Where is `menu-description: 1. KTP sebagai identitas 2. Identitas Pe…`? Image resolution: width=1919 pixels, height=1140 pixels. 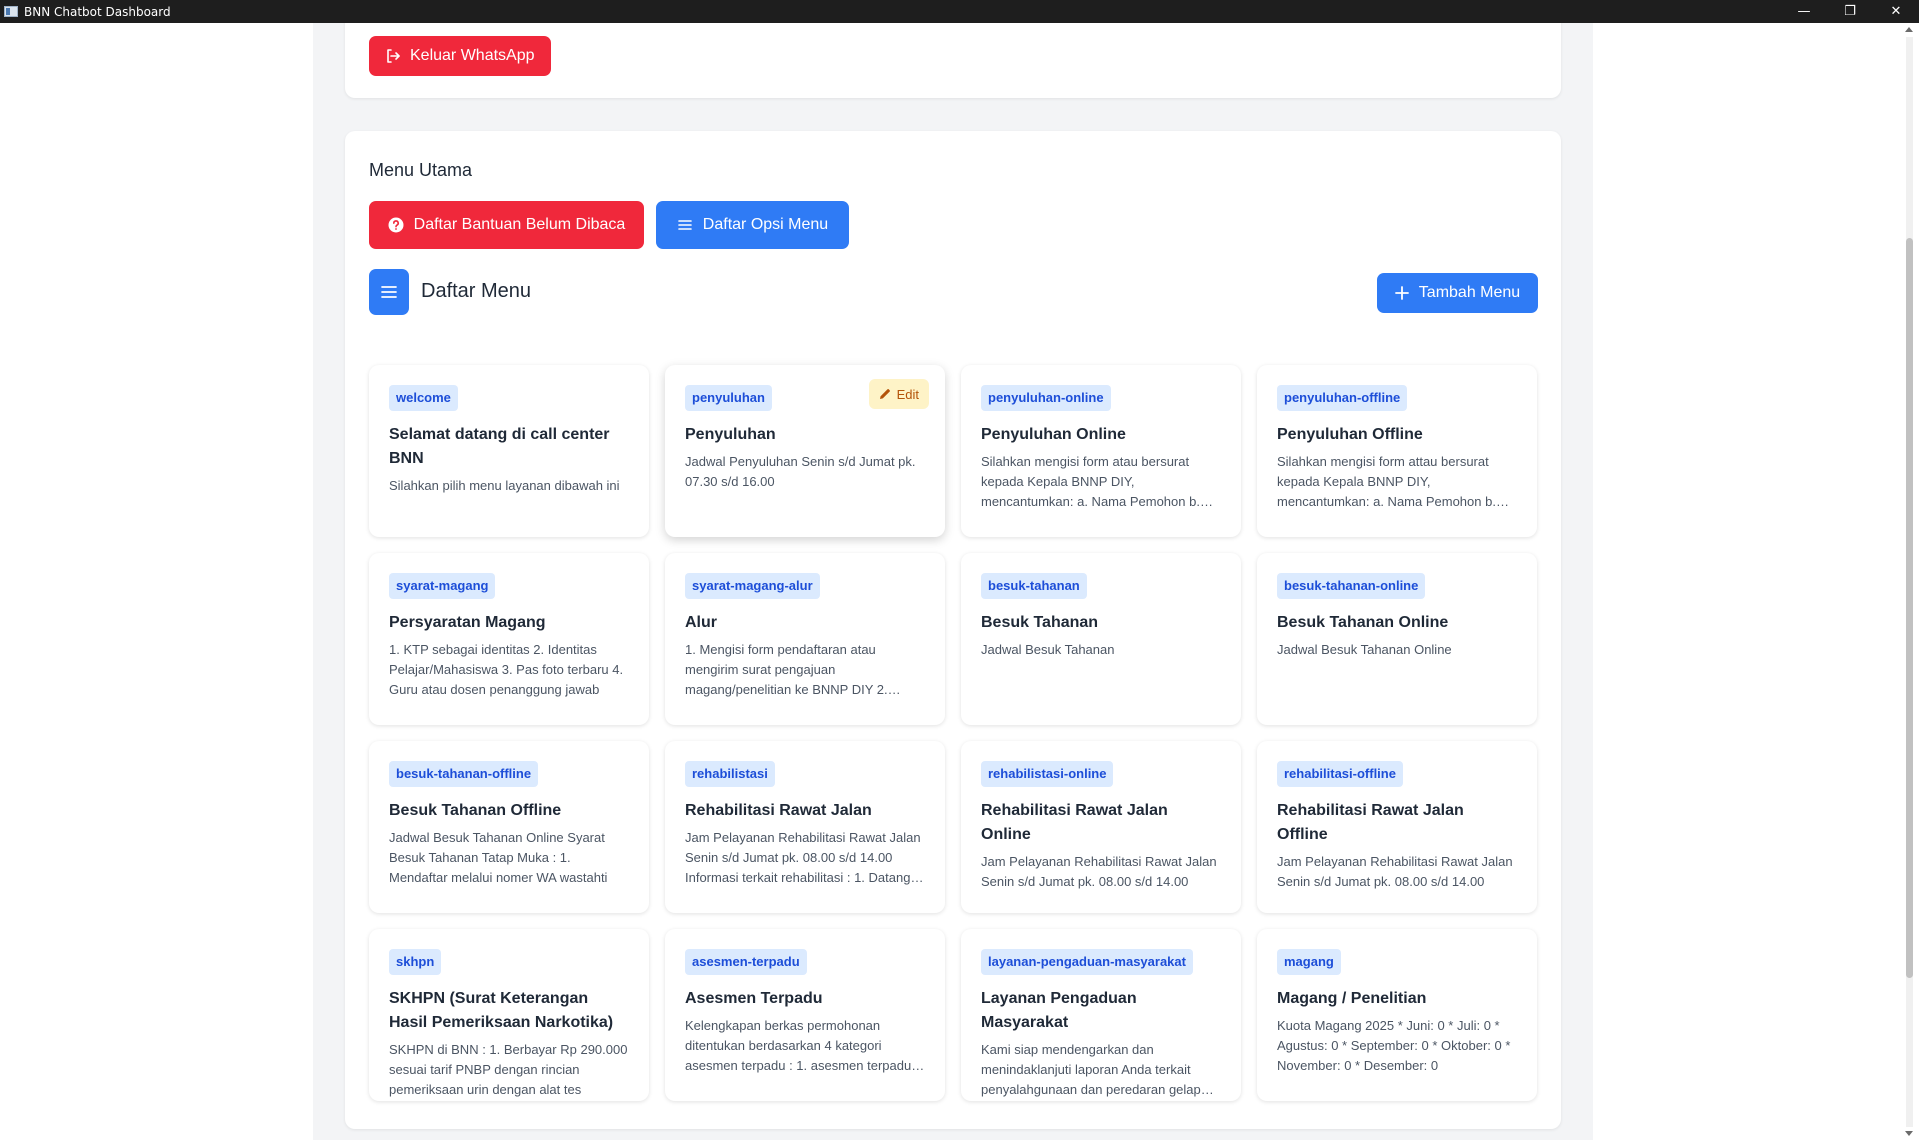 menu-description: 1. KTP sebagai identitas 2. Identitas Pe… is located at coordinates (506, 669).